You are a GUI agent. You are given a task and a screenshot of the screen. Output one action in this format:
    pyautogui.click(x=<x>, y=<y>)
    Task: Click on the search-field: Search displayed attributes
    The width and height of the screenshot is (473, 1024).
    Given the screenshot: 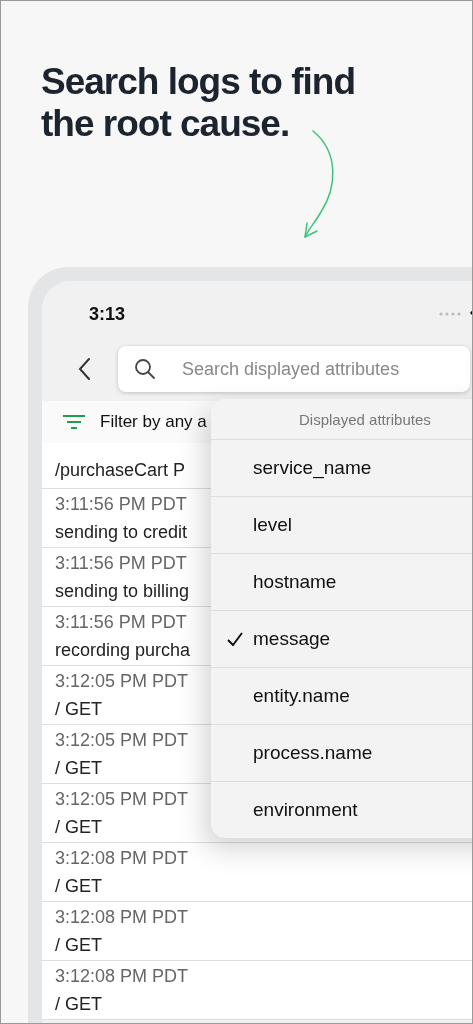 What is the action you would take?
    pyautogui.click(x=294, y=369)
    